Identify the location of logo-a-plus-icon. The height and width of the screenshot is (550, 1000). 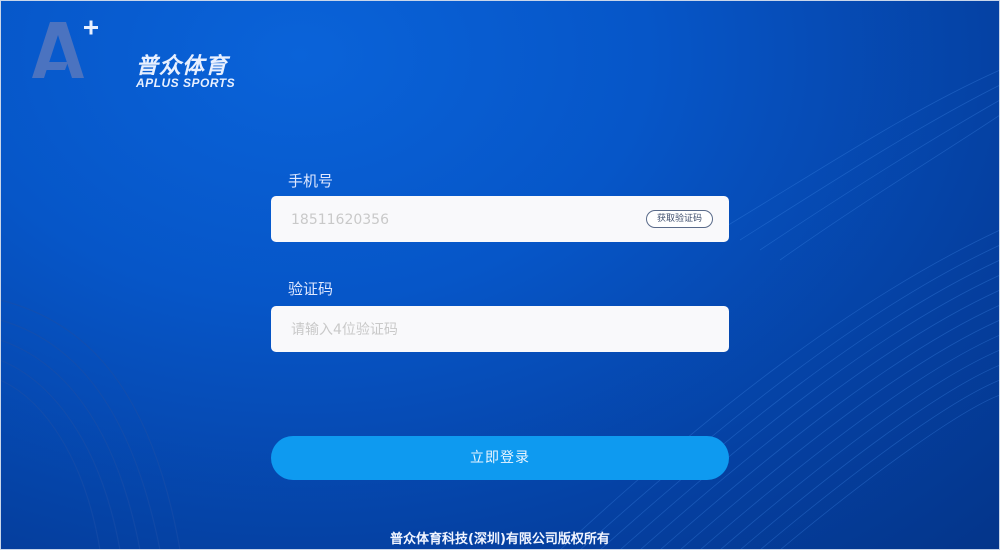
(65, 49).